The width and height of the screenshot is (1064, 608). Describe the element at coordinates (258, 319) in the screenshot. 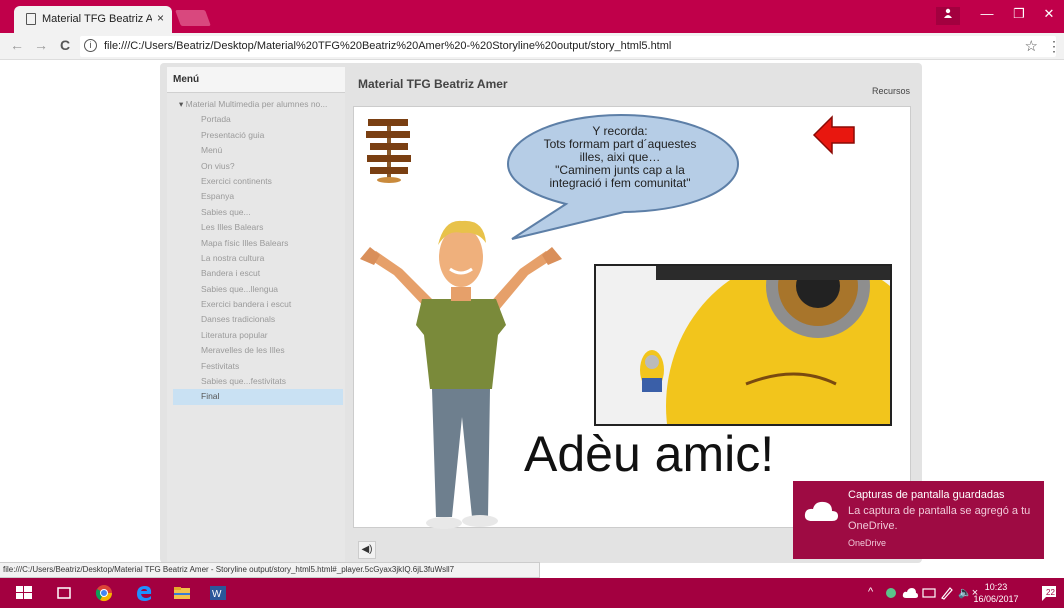

I see `menu-item: Danses tradicionals` at that location.